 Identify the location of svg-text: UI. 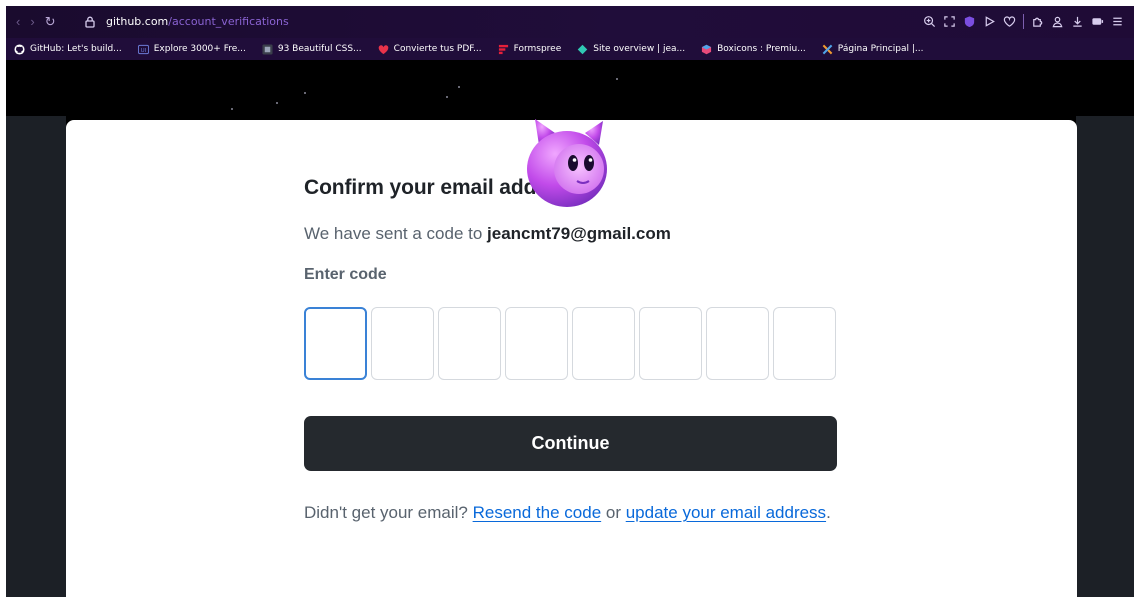
(143, 50).